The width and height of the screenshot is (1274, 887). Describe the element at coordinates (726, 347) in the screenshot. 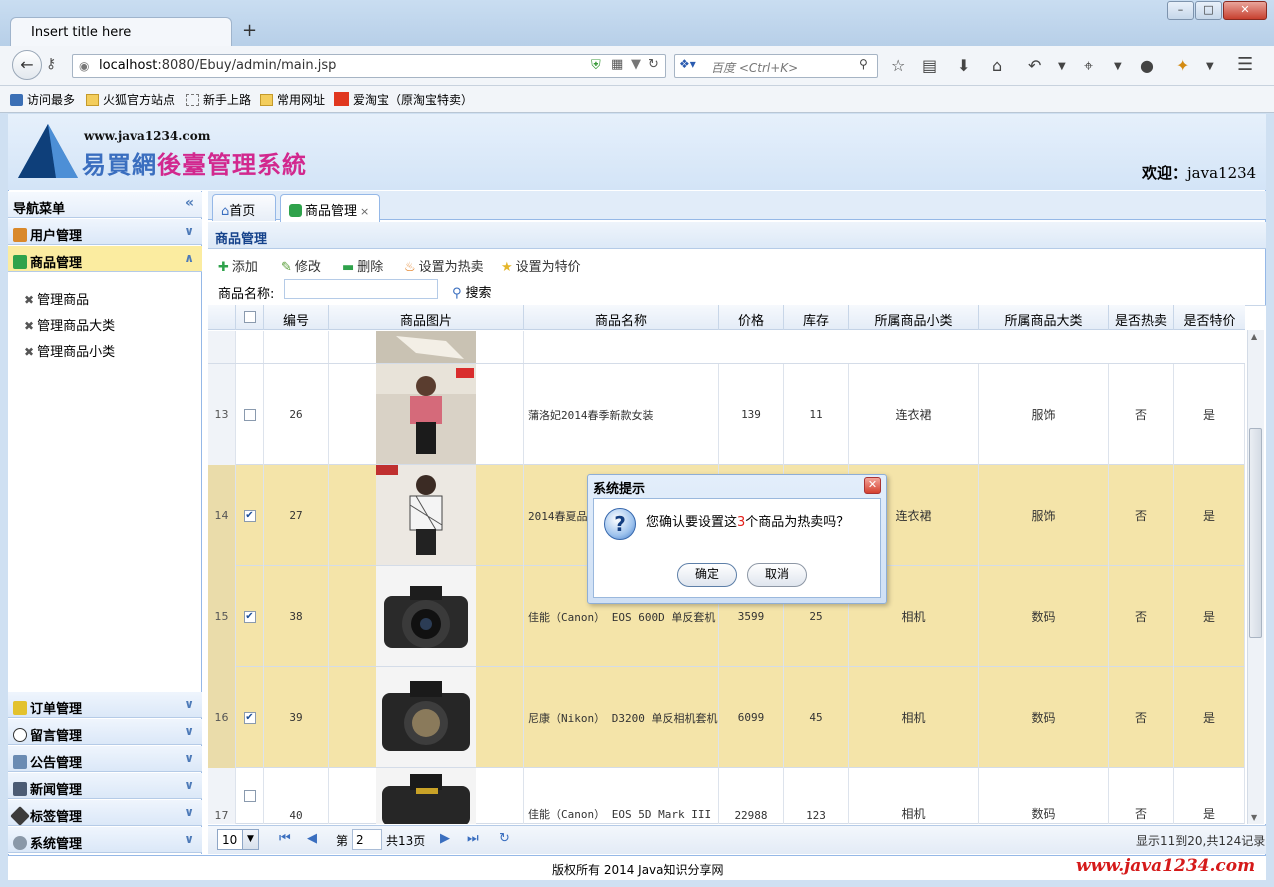

I see `table-row` at that location.